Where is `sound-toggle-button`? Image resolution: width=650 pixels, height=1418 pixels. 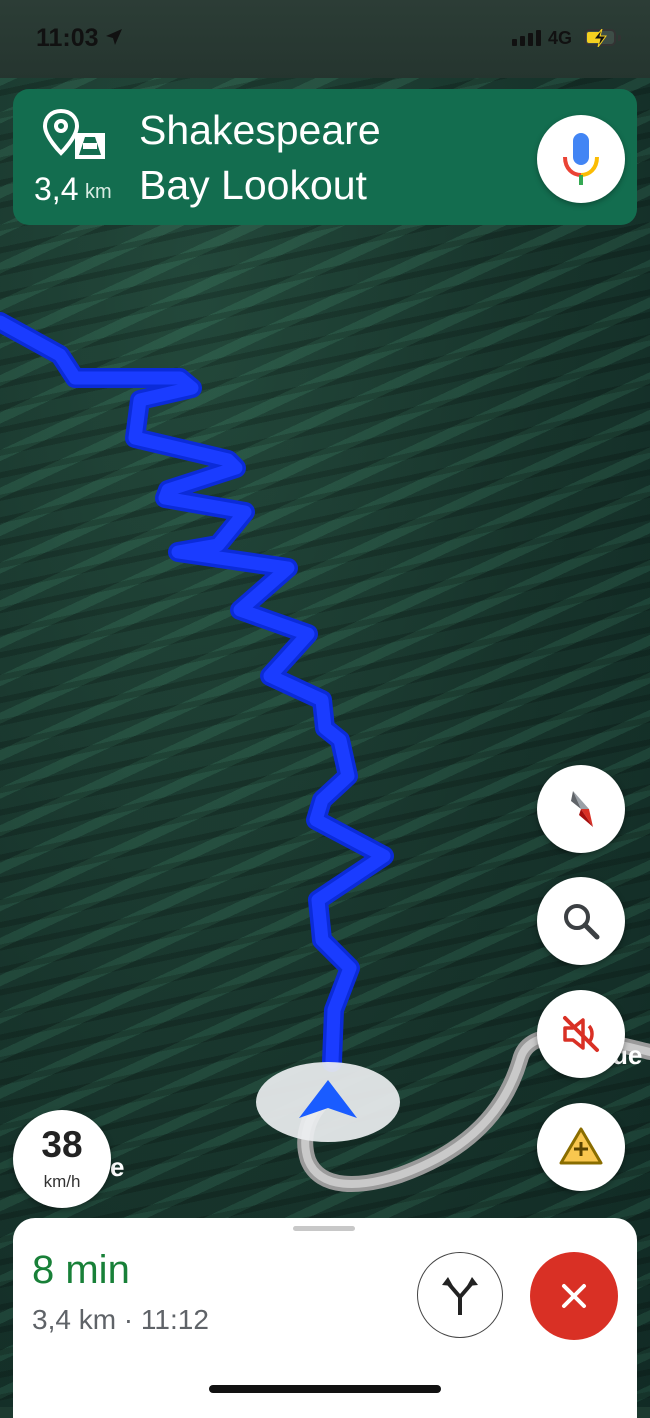 sound-toggle-button is located at coordinates (581, 1034).